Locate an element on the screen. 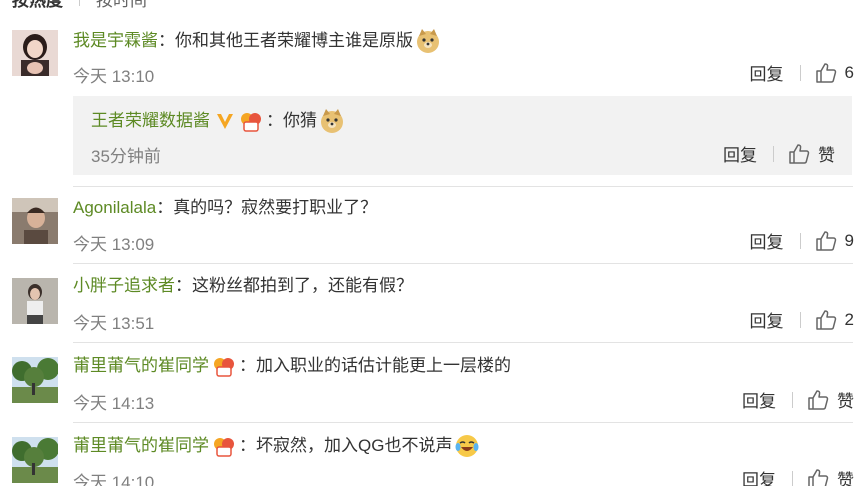 This screenshot has height=486, width=861. like-count: 6 is located at coordinates (849, 73).